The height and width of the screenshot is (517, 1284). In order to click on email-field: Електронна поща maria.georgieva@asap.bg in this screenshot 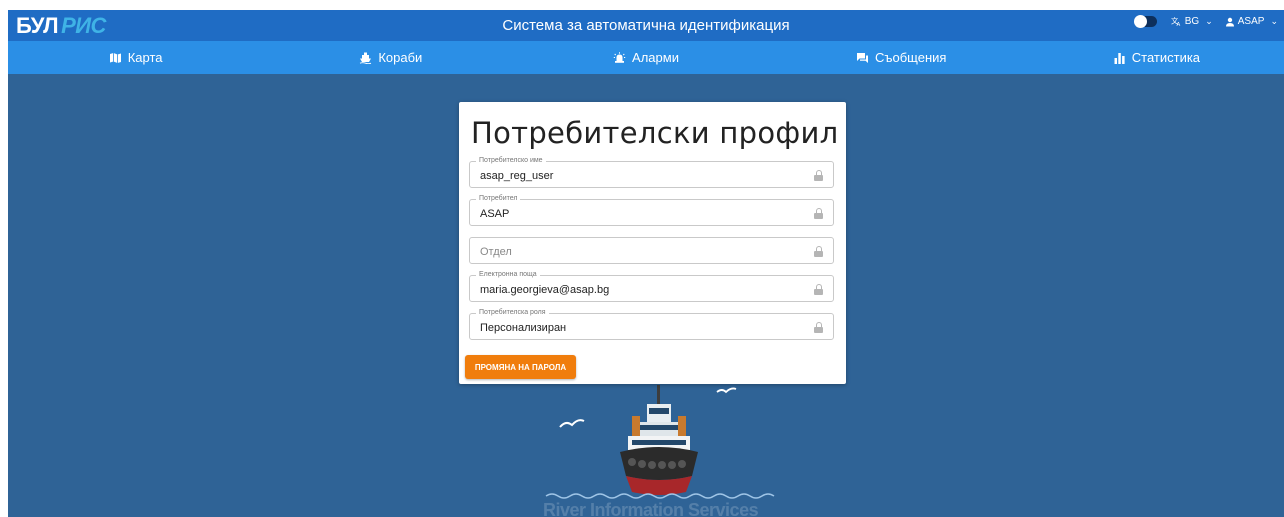, I will do `click(651, 286)`.